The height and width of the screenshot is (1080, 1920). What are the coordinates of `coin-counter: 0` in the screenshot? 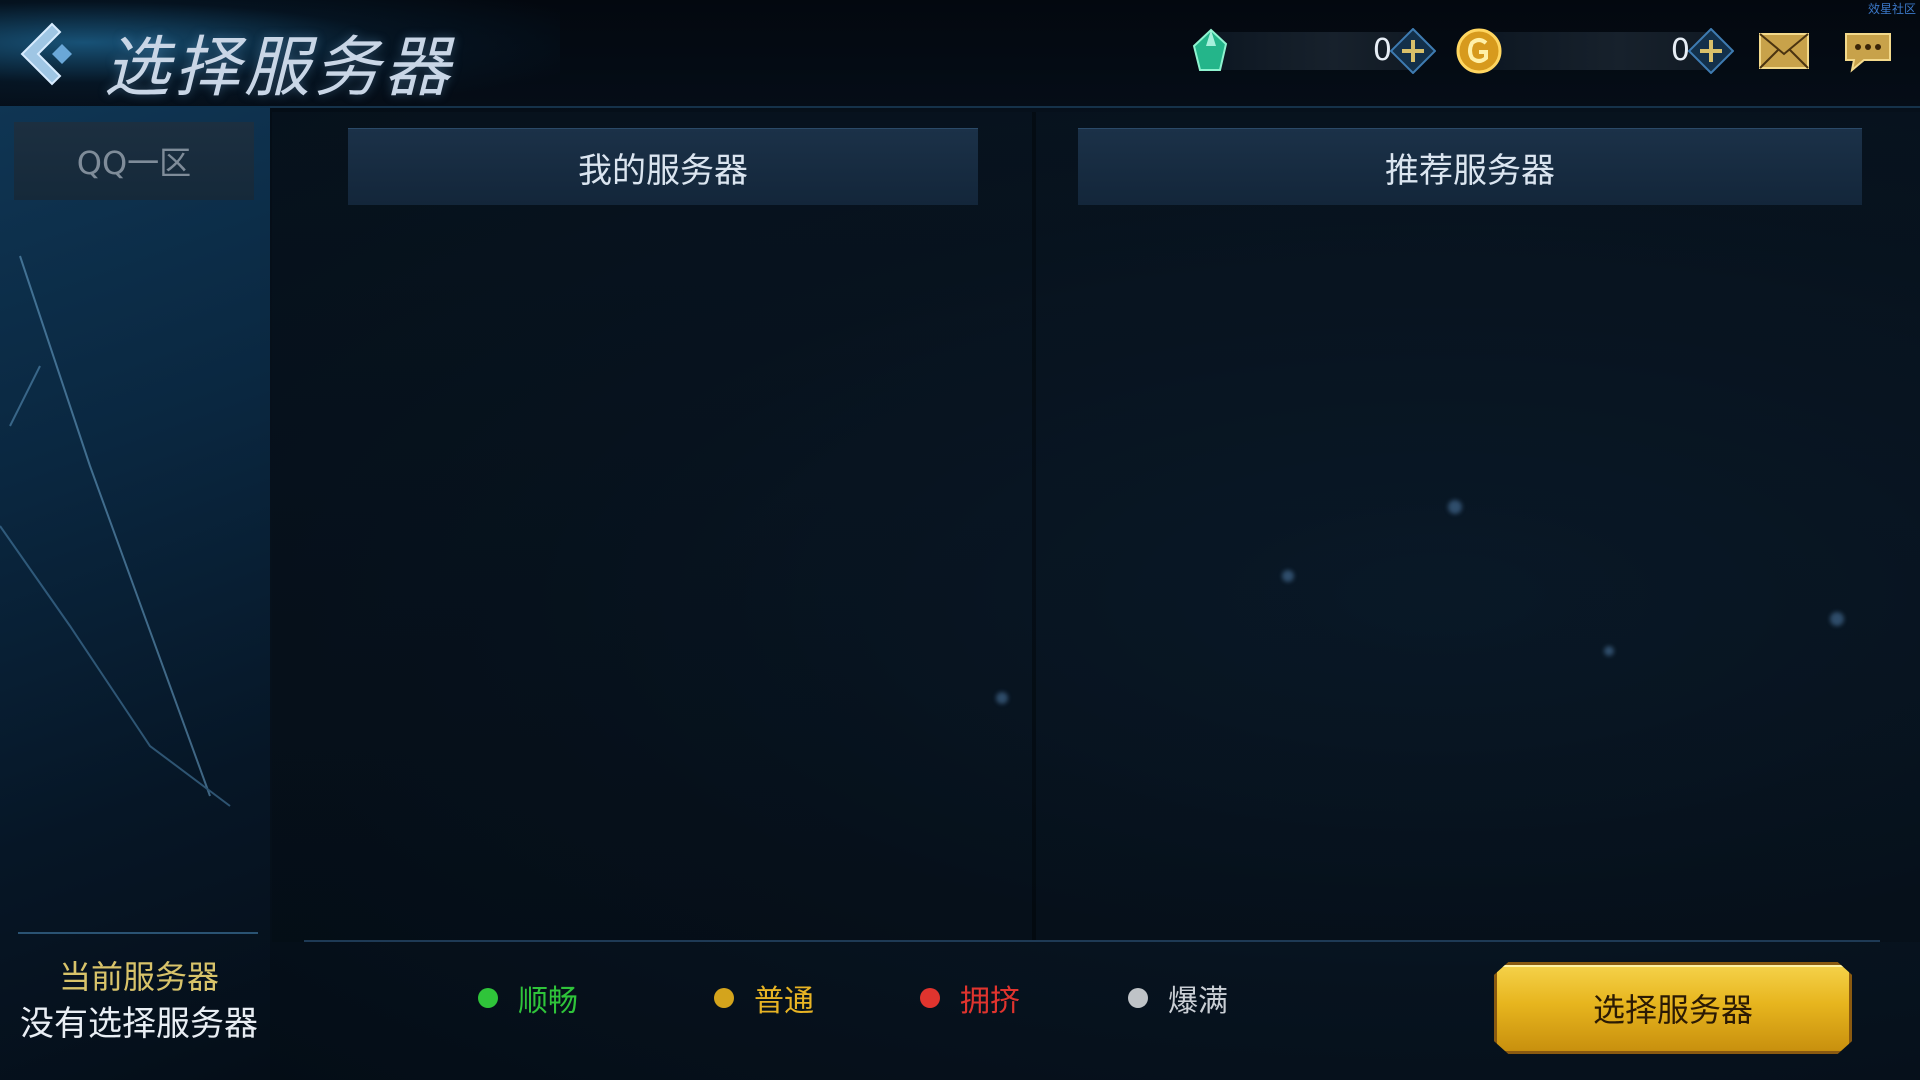 It's located at (1594, 52).